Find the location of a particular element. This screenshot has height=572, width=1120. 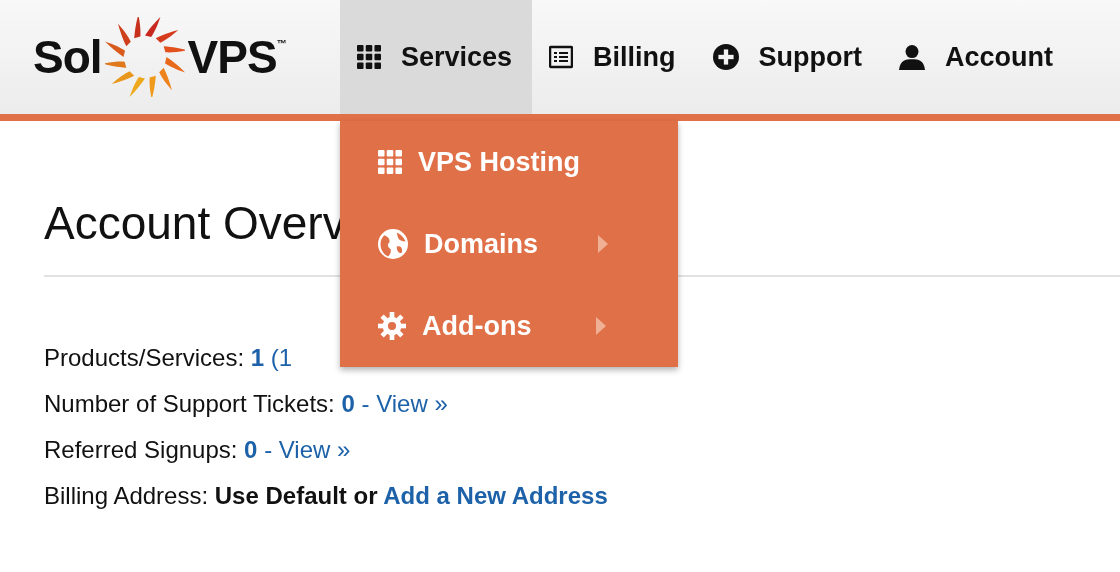

plus-circle-icon is located at coordinates (725, 57).